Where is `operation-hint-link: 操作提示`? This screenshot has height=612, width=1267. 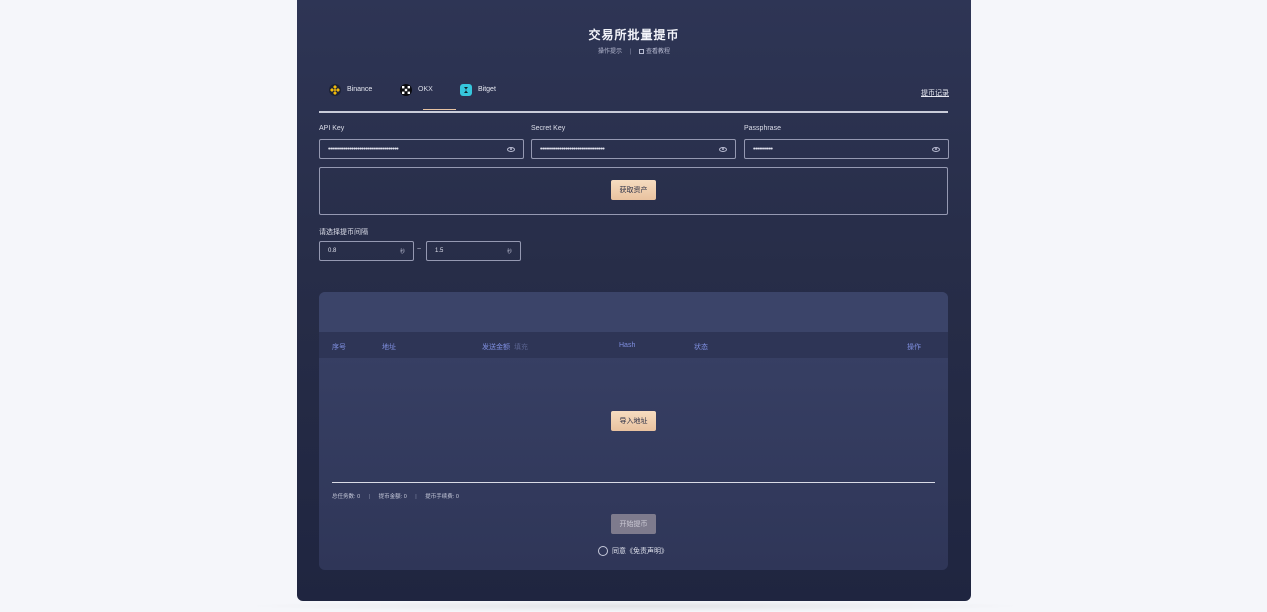 operation-hint-link: 操作提示 is located at coordinates (610, 52).